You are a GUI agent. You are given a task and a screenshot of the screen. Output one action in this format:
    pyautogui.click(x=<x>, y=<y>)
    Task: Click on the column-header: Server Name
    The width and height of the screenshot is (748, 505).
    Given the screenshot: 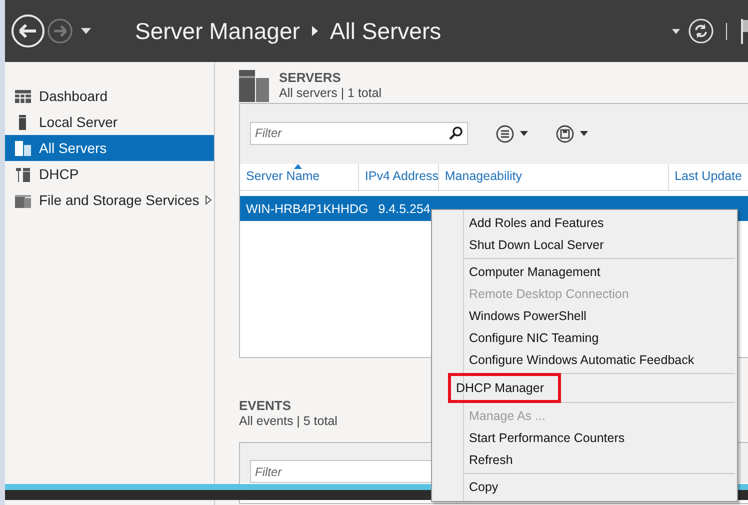 What is the action you would take?
    pyautogui.click(x=299, y=177)
    